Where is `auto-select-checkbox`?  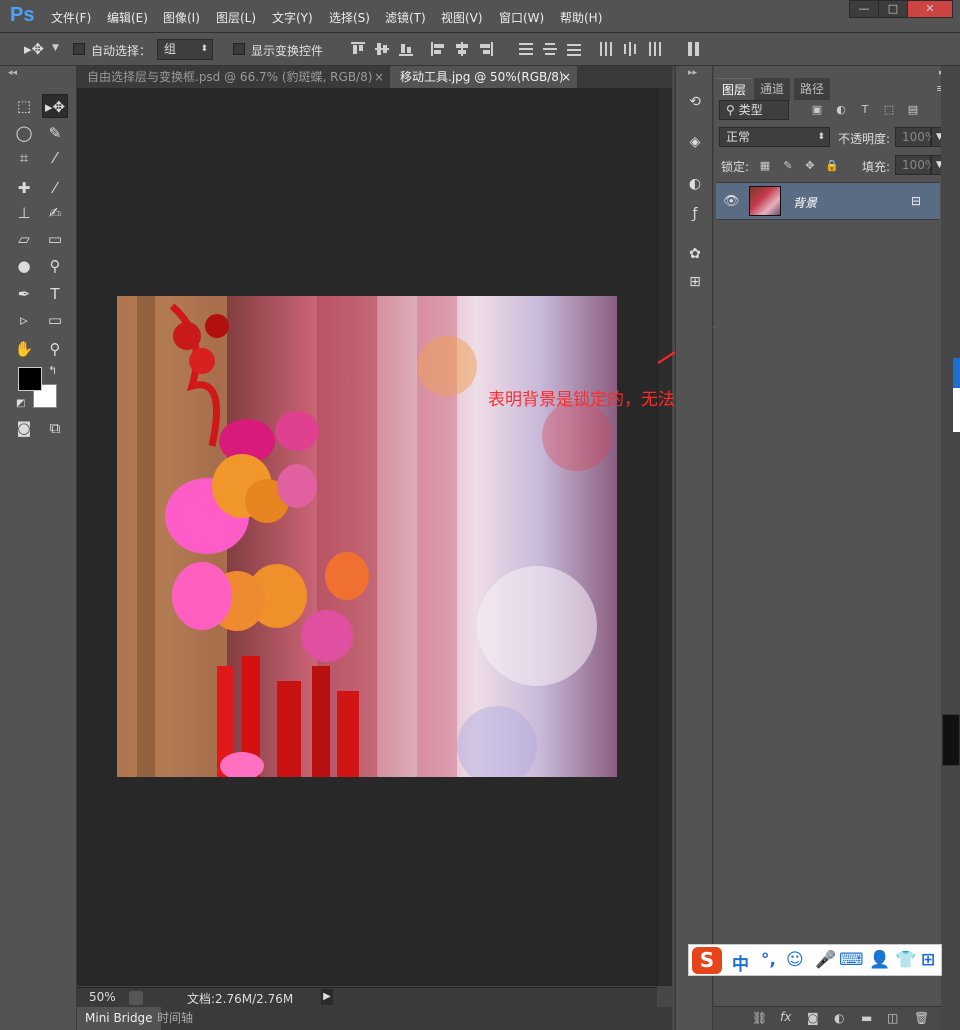
auto-select-checkbox is located at coordinates (79, 49).